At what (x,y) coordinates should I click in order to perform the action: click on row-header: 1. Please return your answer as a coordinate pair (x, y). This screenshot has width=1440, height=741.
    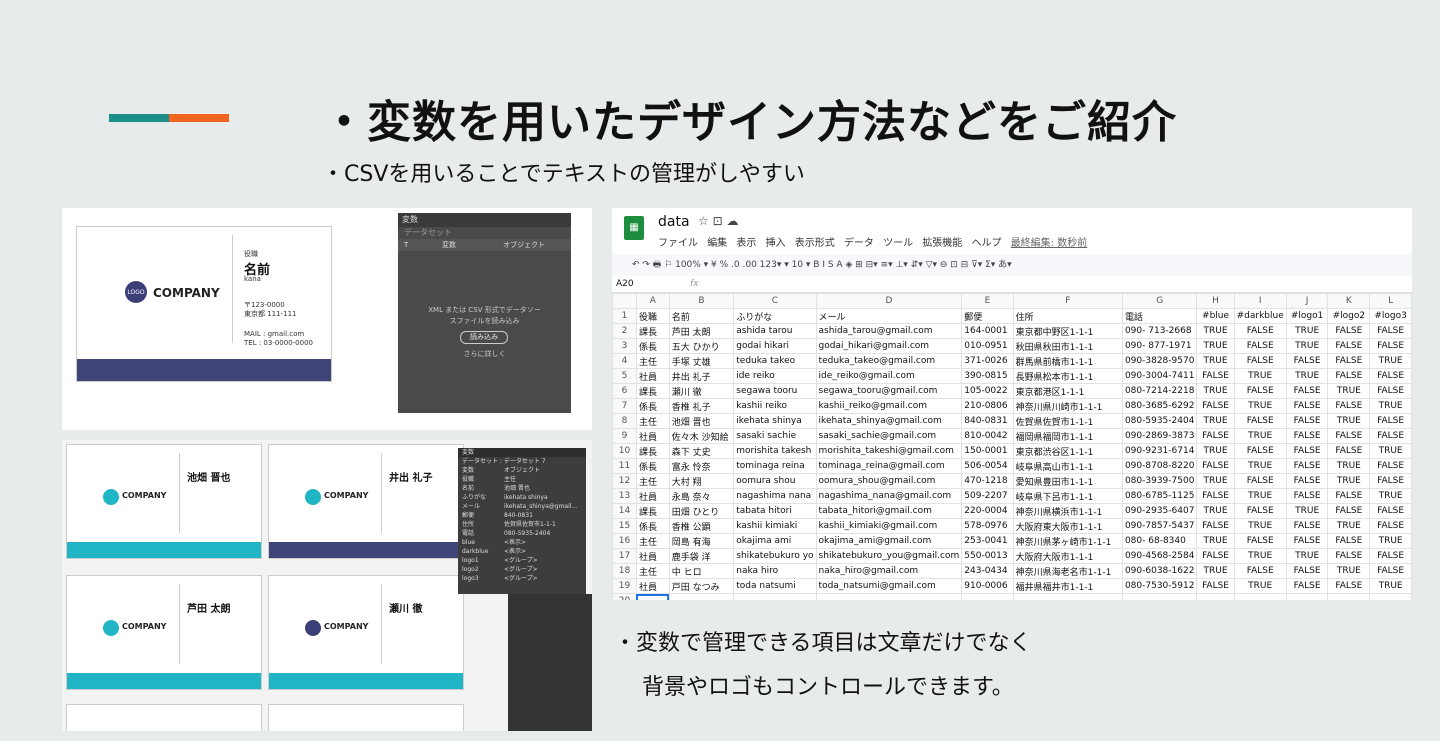
    Looking at the image, I should click on (624, 316).